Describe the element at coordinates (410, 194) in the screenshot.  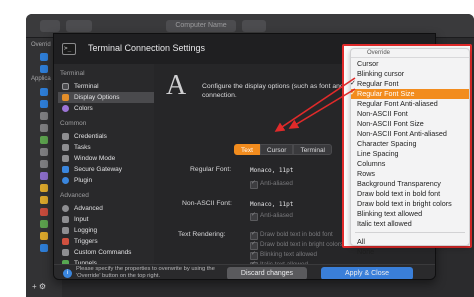
I see `menu-item: Draw bold text in bold font` at that location.